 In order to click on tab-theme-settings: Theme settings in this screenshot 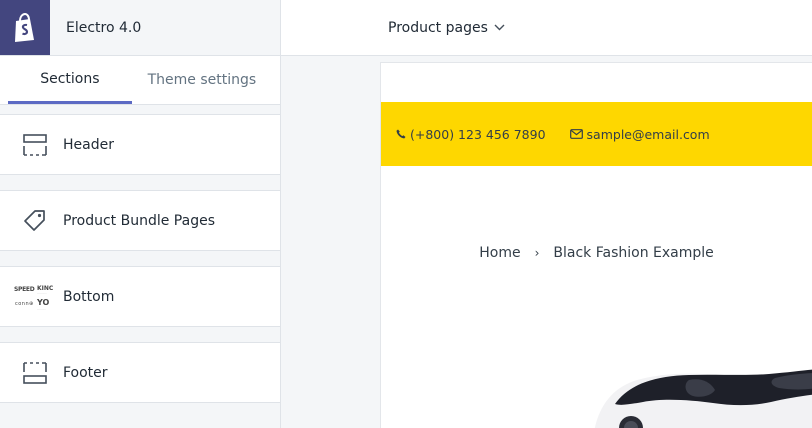, I will do `click(202, 80)`.